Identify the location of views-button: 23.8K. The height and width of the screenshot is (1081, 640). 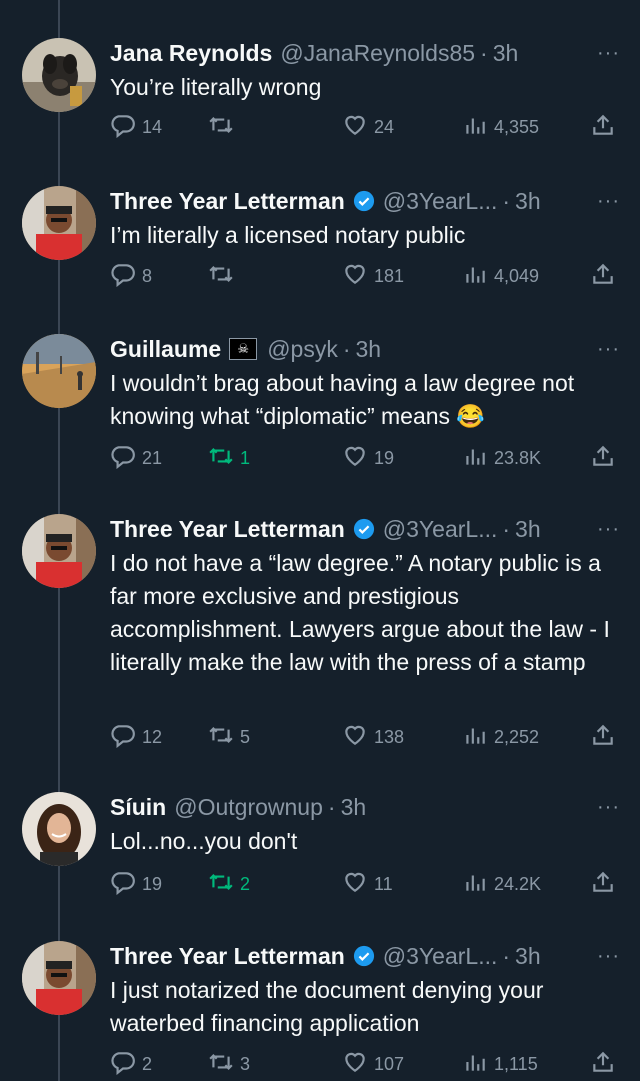
(501, 458).